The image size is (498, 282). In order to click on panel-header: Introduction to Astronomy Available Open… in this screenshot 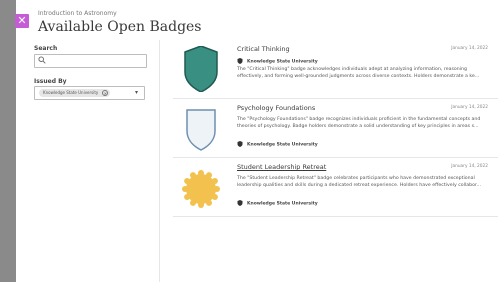, I will do `click(120, 22)`.